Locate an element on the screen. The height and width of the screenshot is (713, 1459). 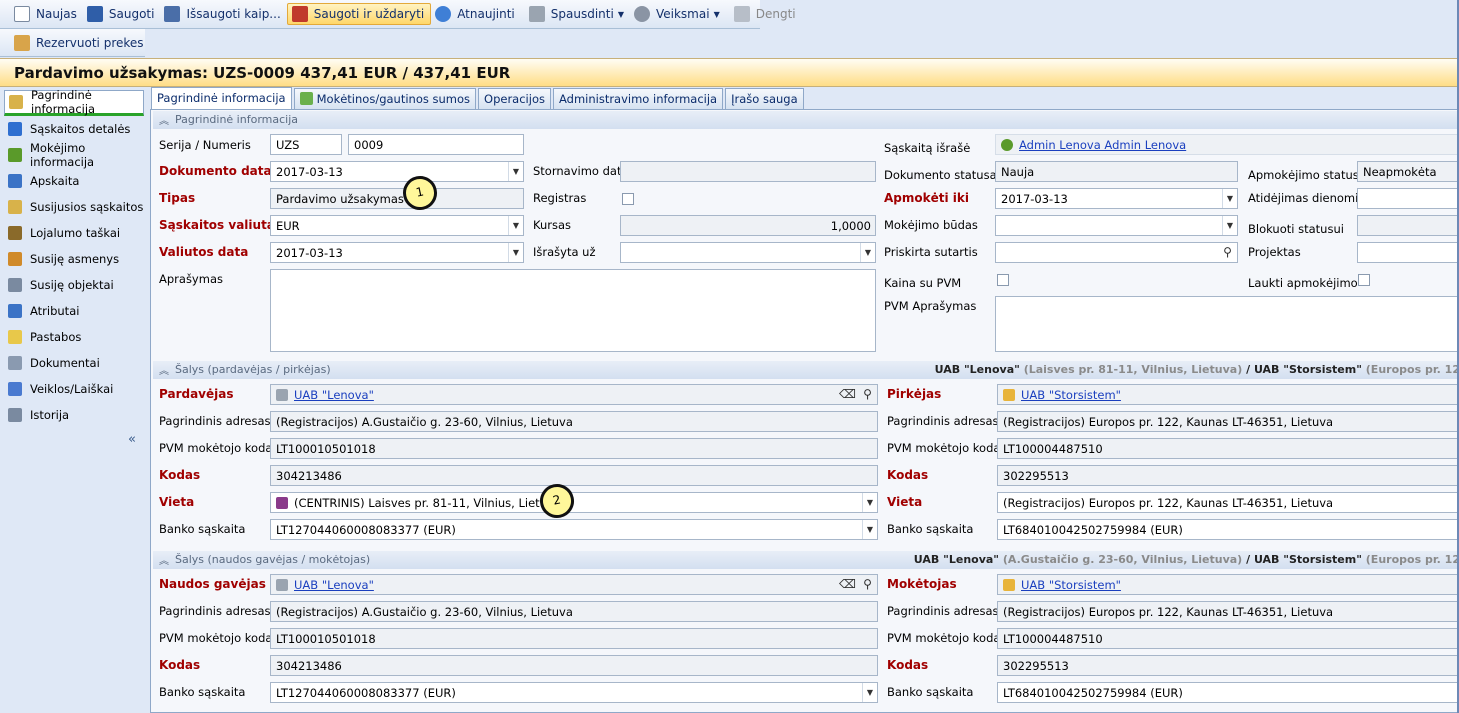
sidebar-item-invoice-details: Sąskaitos detalės is located at coordinates (74, 129).